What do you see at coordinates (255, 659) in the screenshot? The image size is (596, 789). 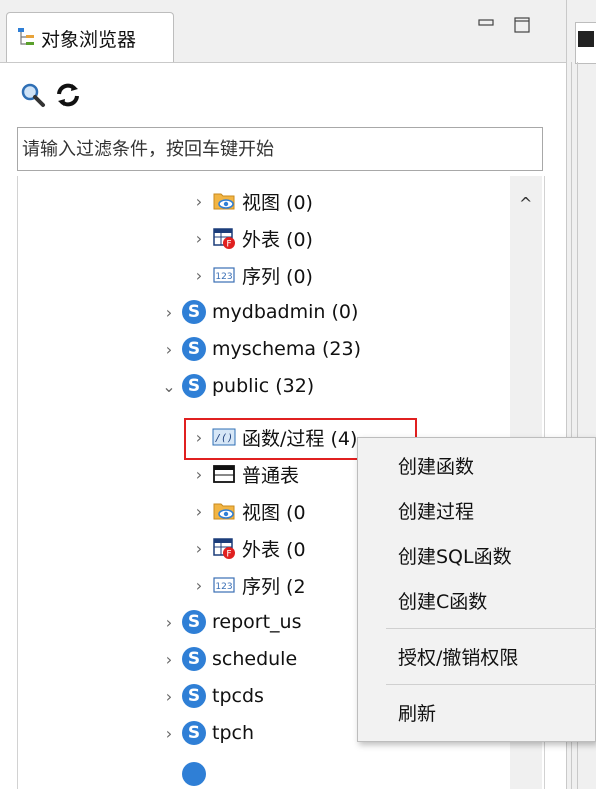 I see `tree-node-label: schedule` at bounding box center [255, 659].